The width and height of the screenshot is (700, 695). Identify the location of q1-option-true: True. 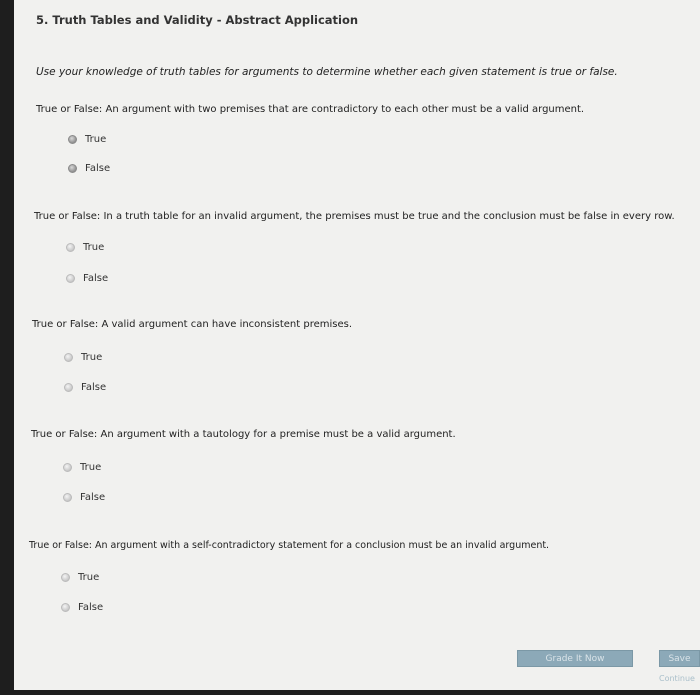
(87, 139).